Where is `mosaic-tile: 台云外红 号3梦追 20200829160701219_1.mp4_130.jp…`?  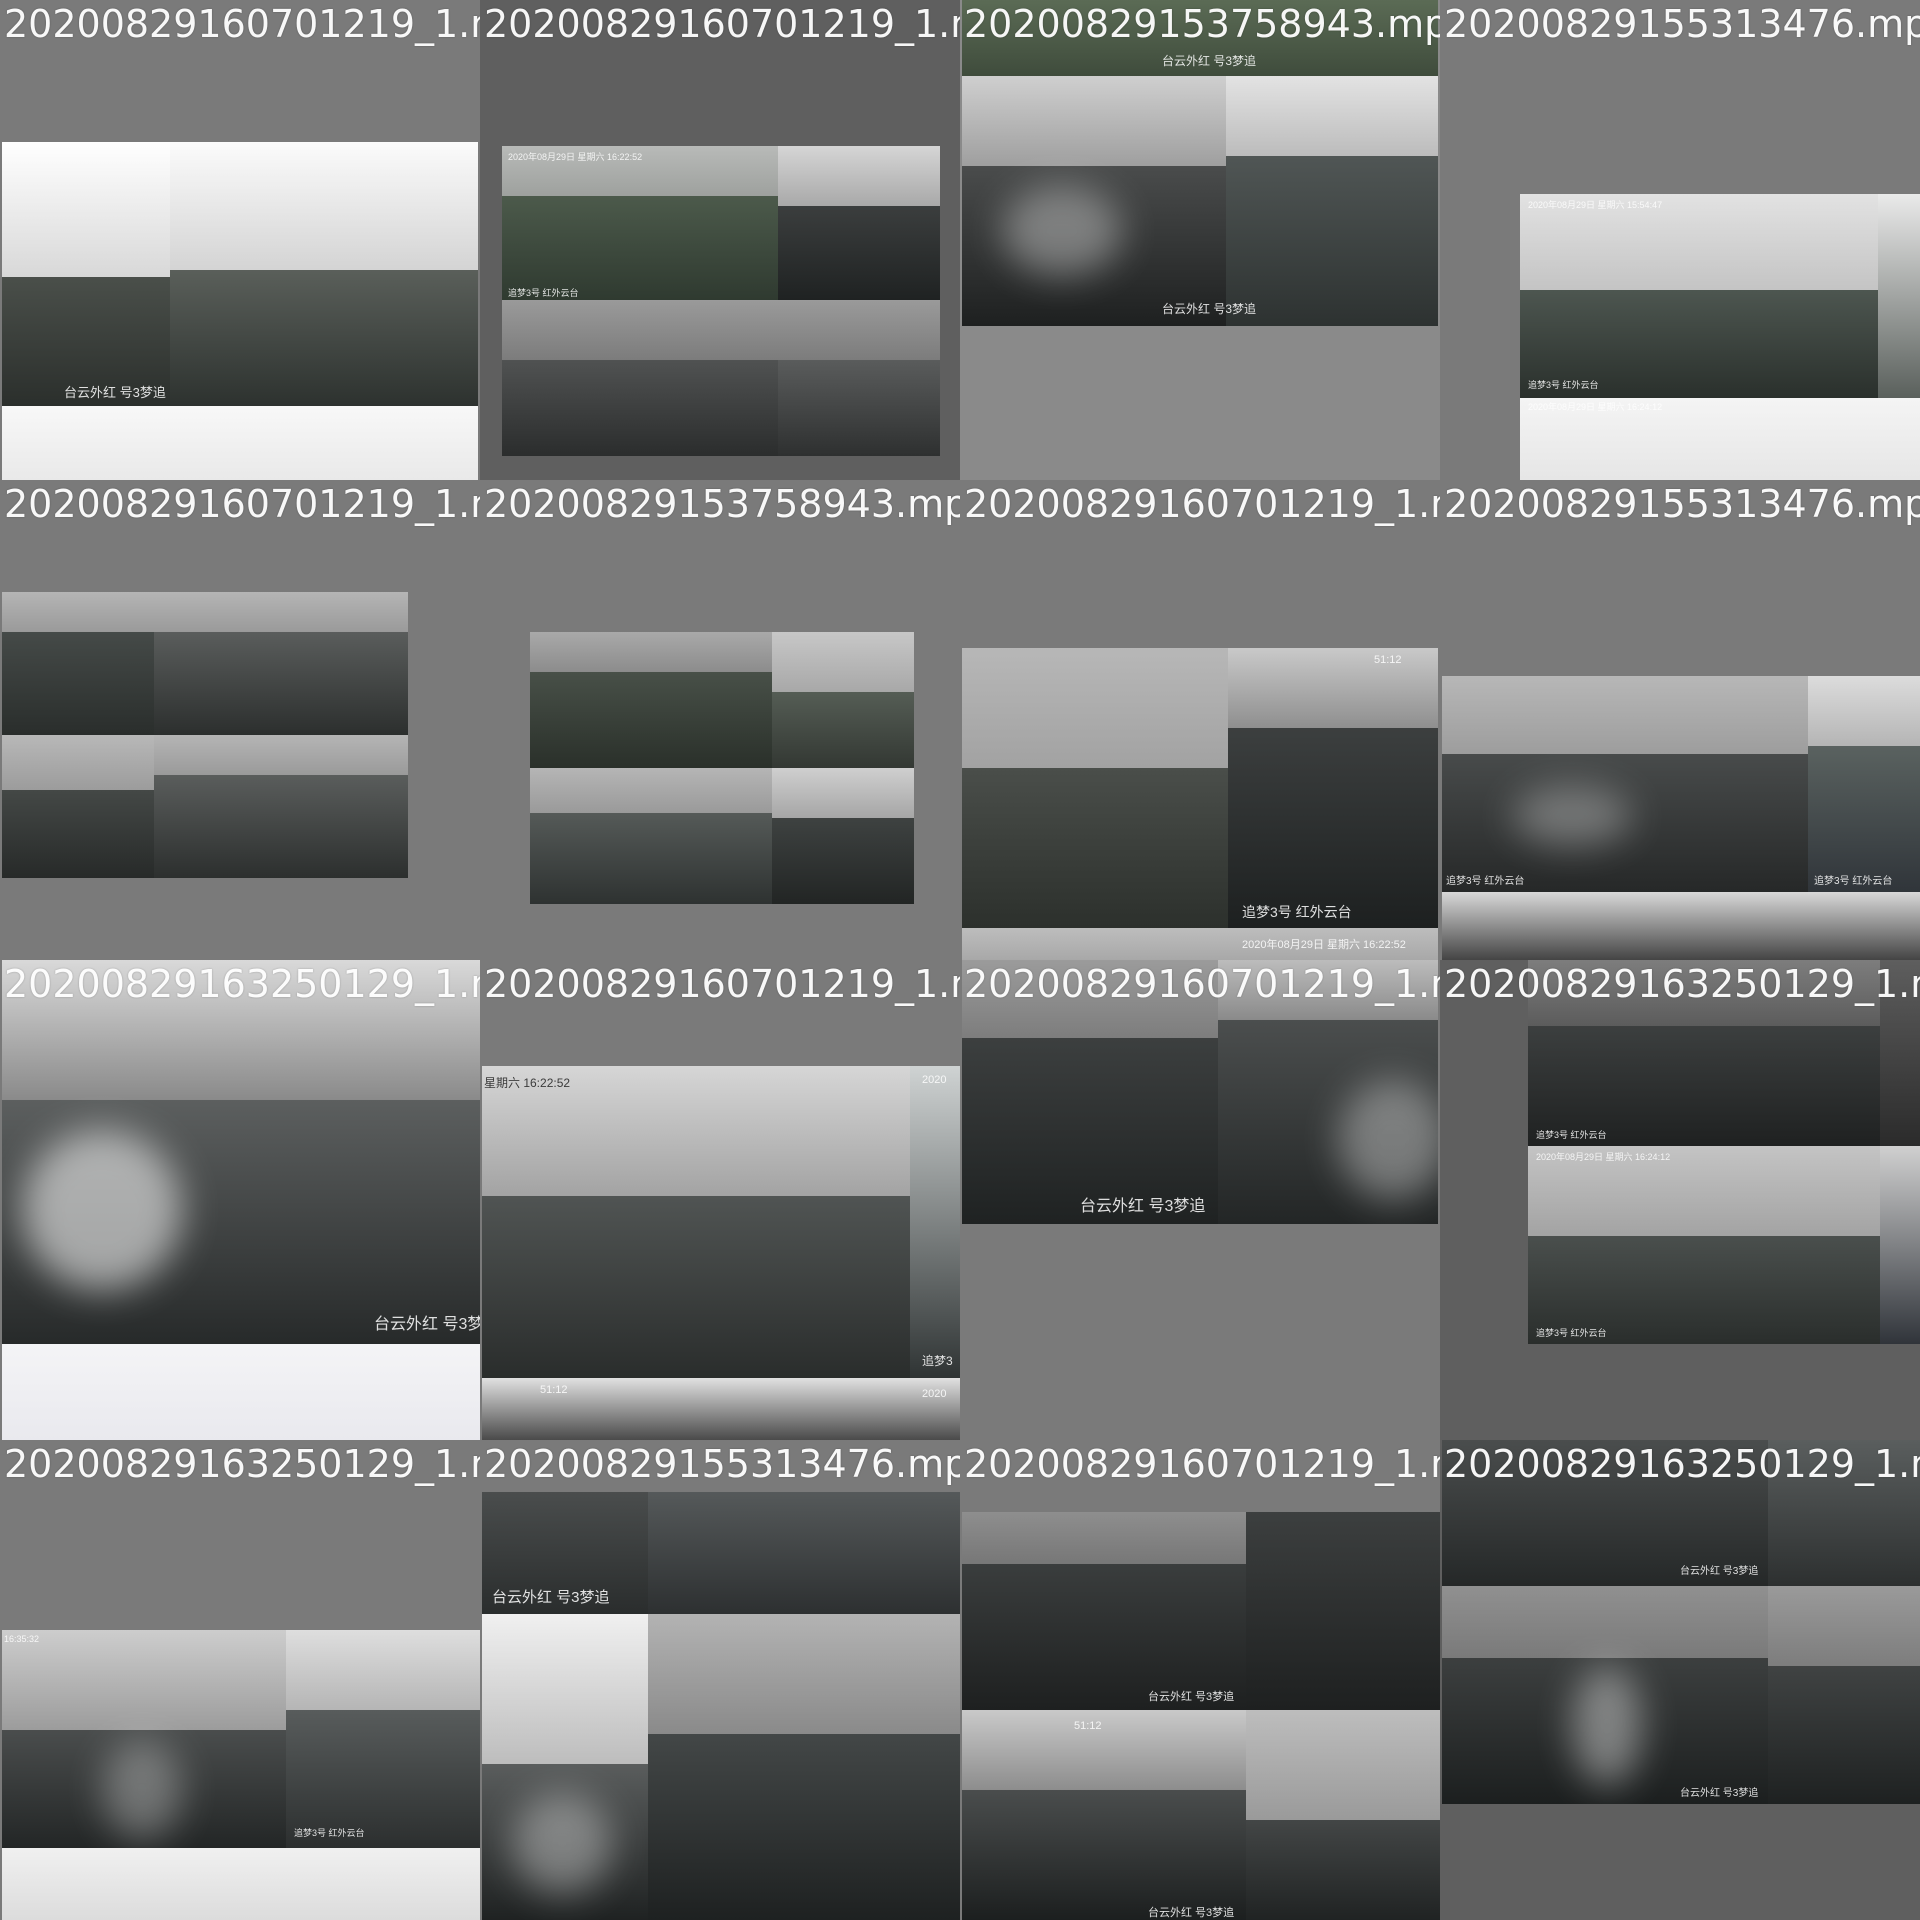 mosaic-tile: 台云外红 号3梦追 20200829160701219_1.mp4_130.jp… is located at coordinates (1200, 1200).